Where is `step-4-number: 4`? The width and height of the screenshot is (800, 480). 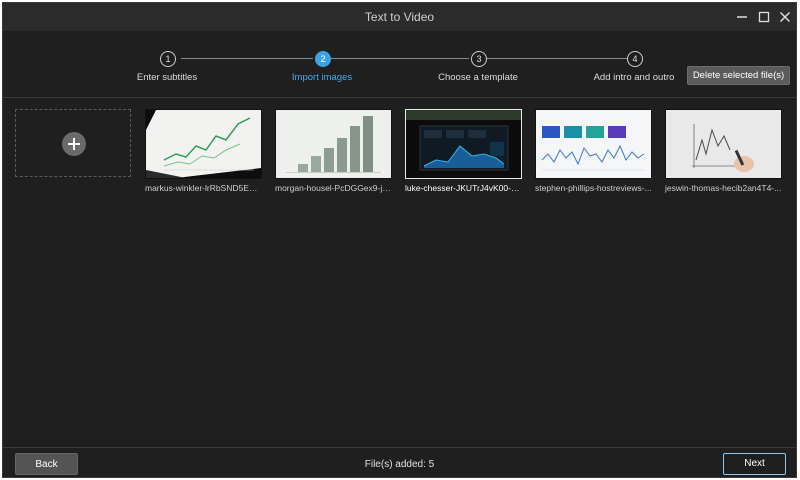
step-4-number: 4 is located at coordinates (635, 59).